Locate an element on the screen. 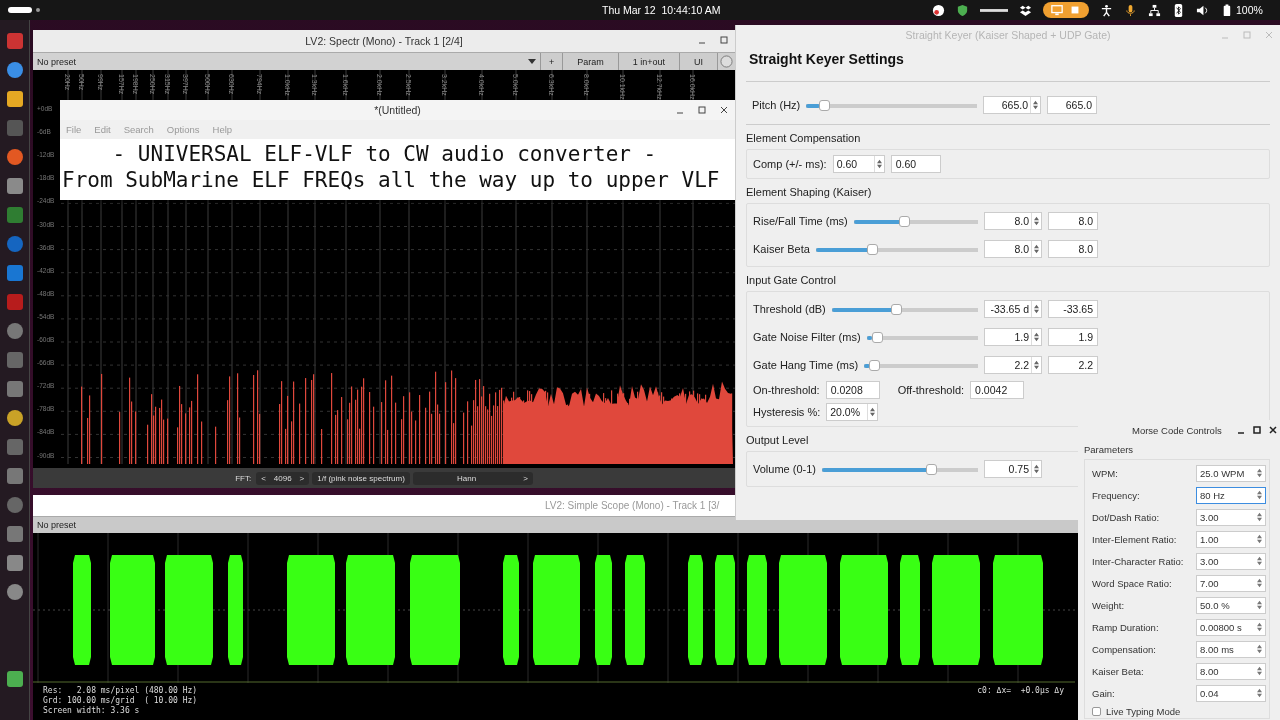  box-icon is located at coordinates (1025, 10).